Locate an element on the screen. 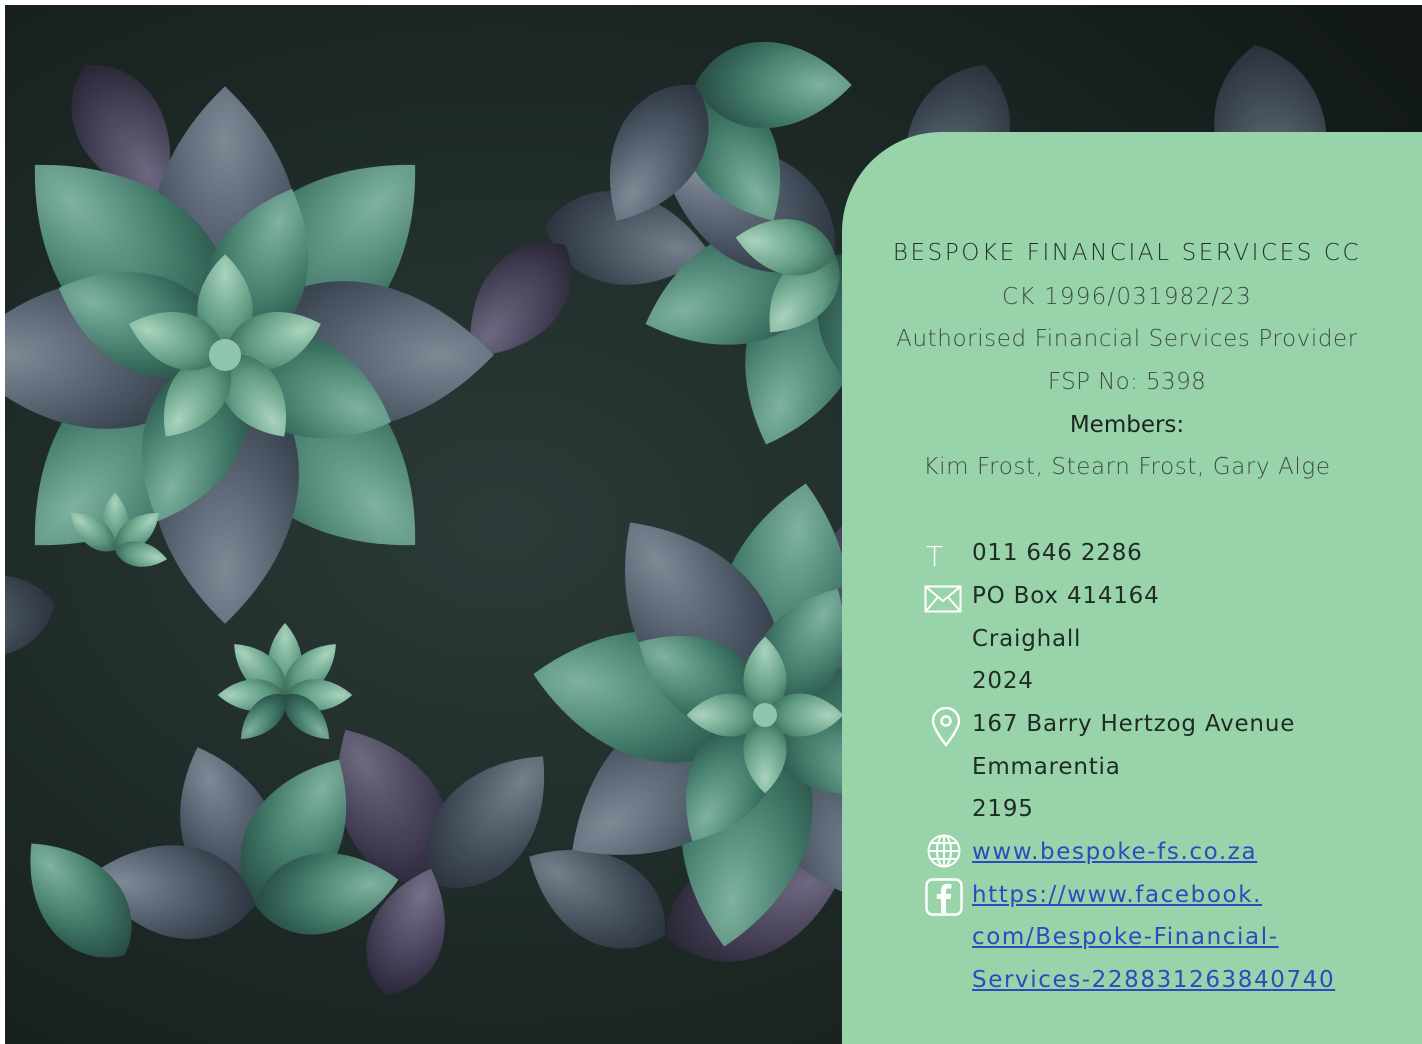 The height and width of the screenshot is (1044, 1422). company-description: Authorised Financial Services Provider is located at coordinates (1127, 339).